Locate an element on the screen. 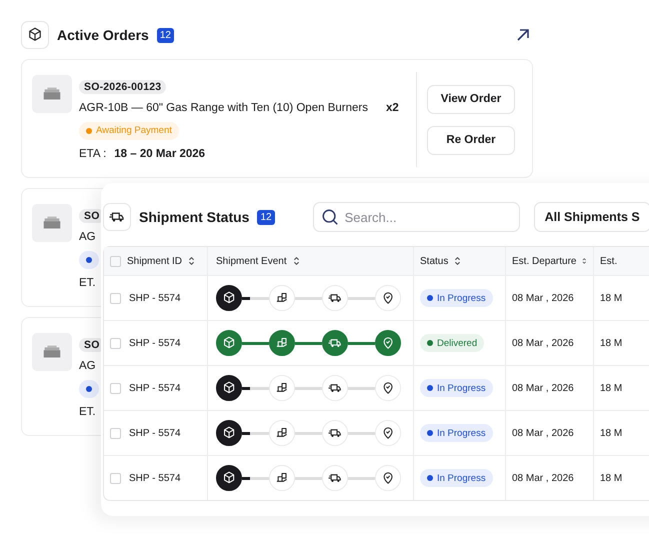  arrow-up-right-icon is located at coordinates (523, 35).